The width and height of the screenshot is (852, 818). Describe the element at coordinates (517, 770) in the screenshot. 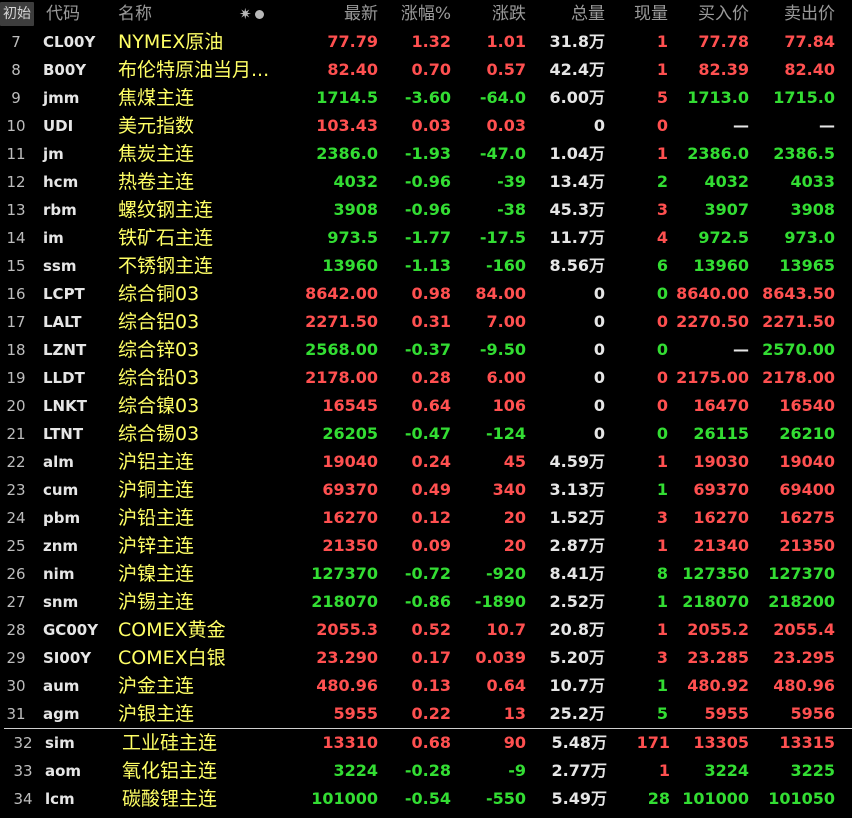

I see `row-change: -9` at that location.